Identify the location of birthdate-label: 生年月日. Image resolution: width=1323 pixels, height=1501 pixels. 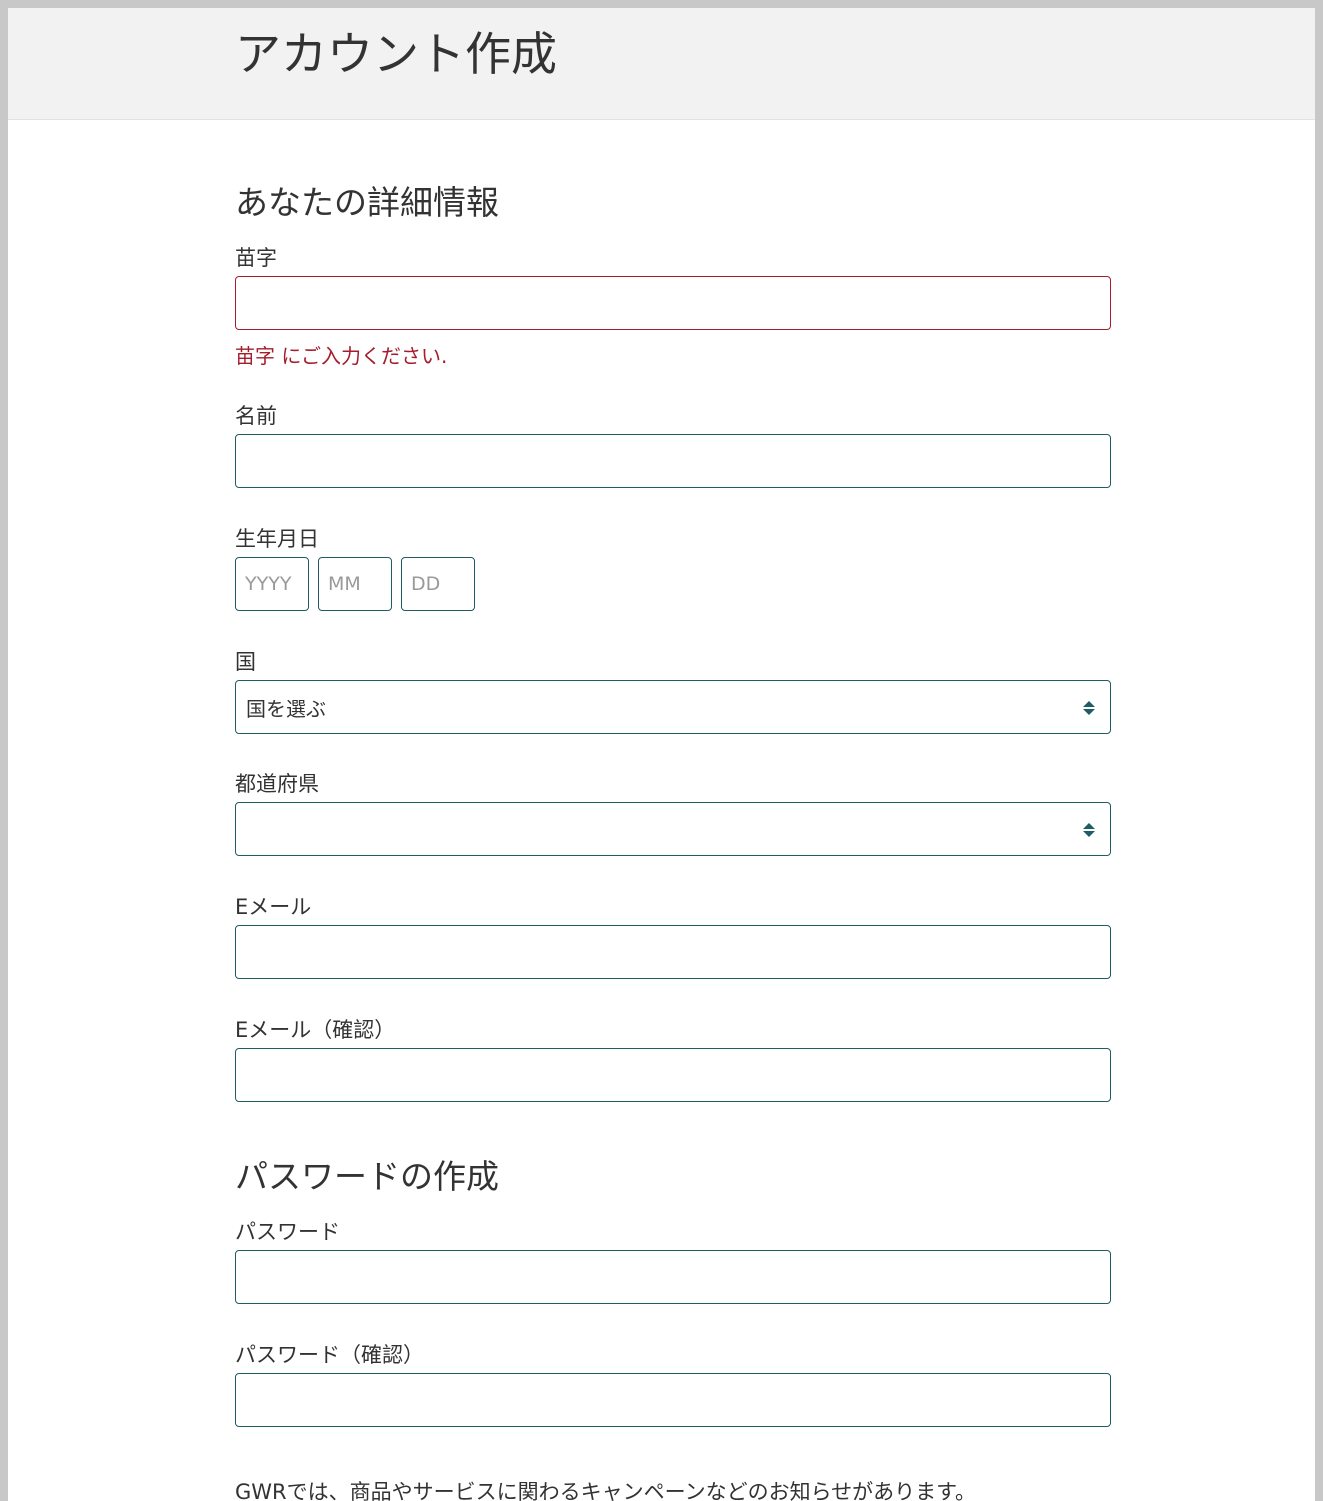
(277, 539).